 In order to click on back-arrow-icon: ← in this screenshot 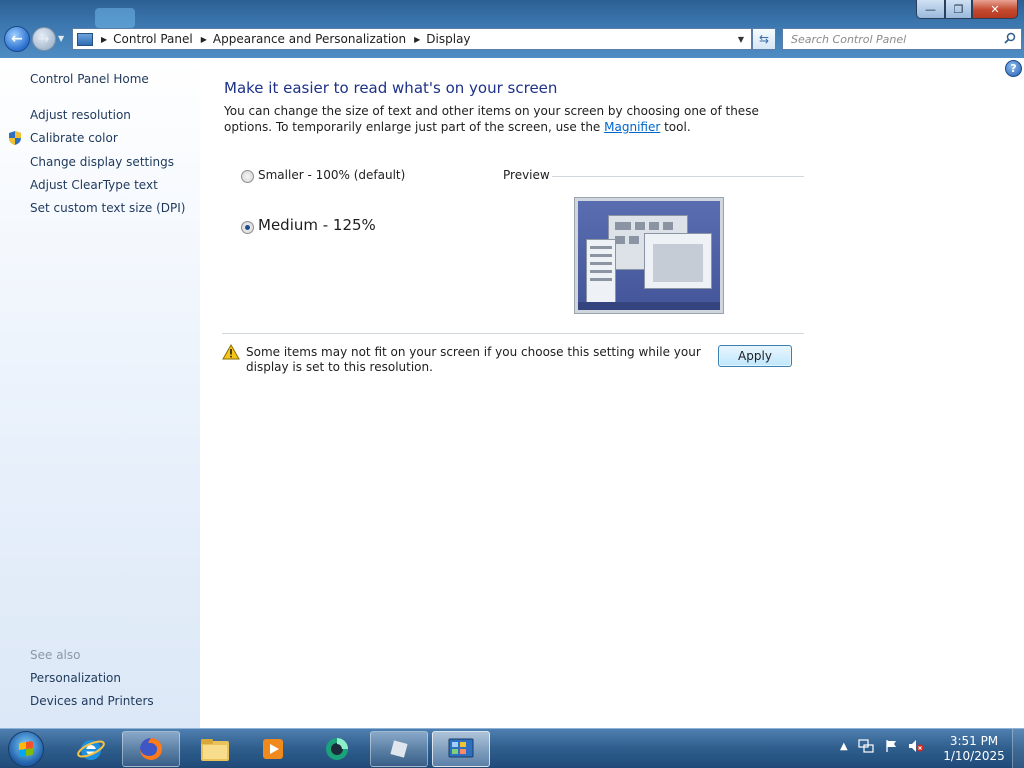, I will do `click(17, 39)`.